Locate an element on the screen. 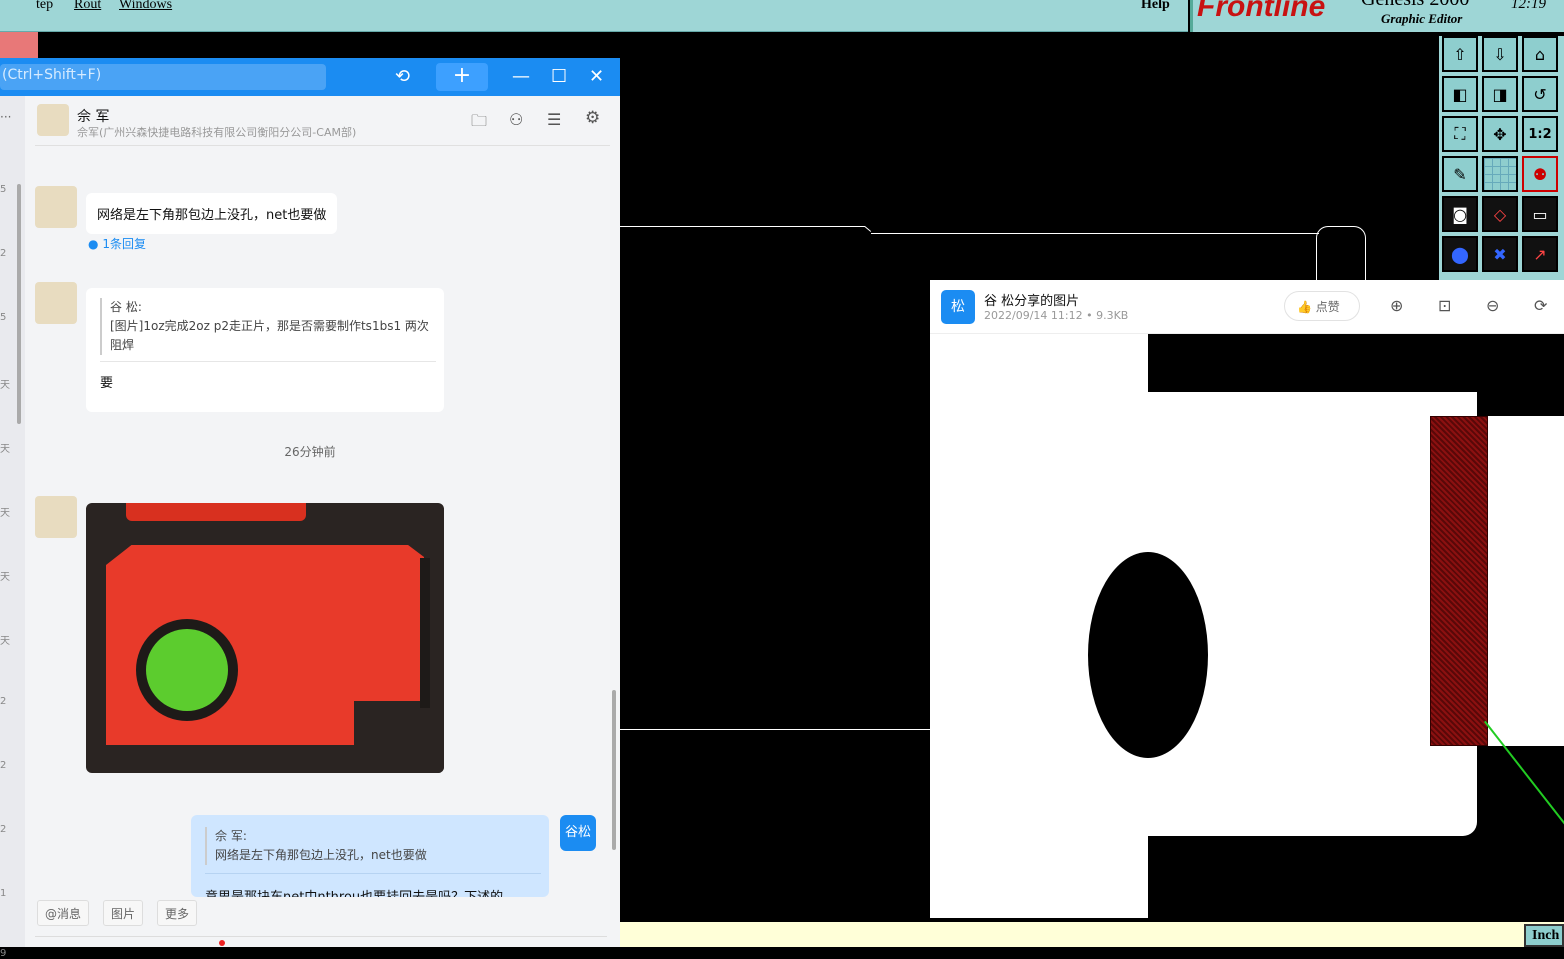 The height and width of the screenshot is (959, 1564). menu-rout: Rout is located at coordinates (87, 6).